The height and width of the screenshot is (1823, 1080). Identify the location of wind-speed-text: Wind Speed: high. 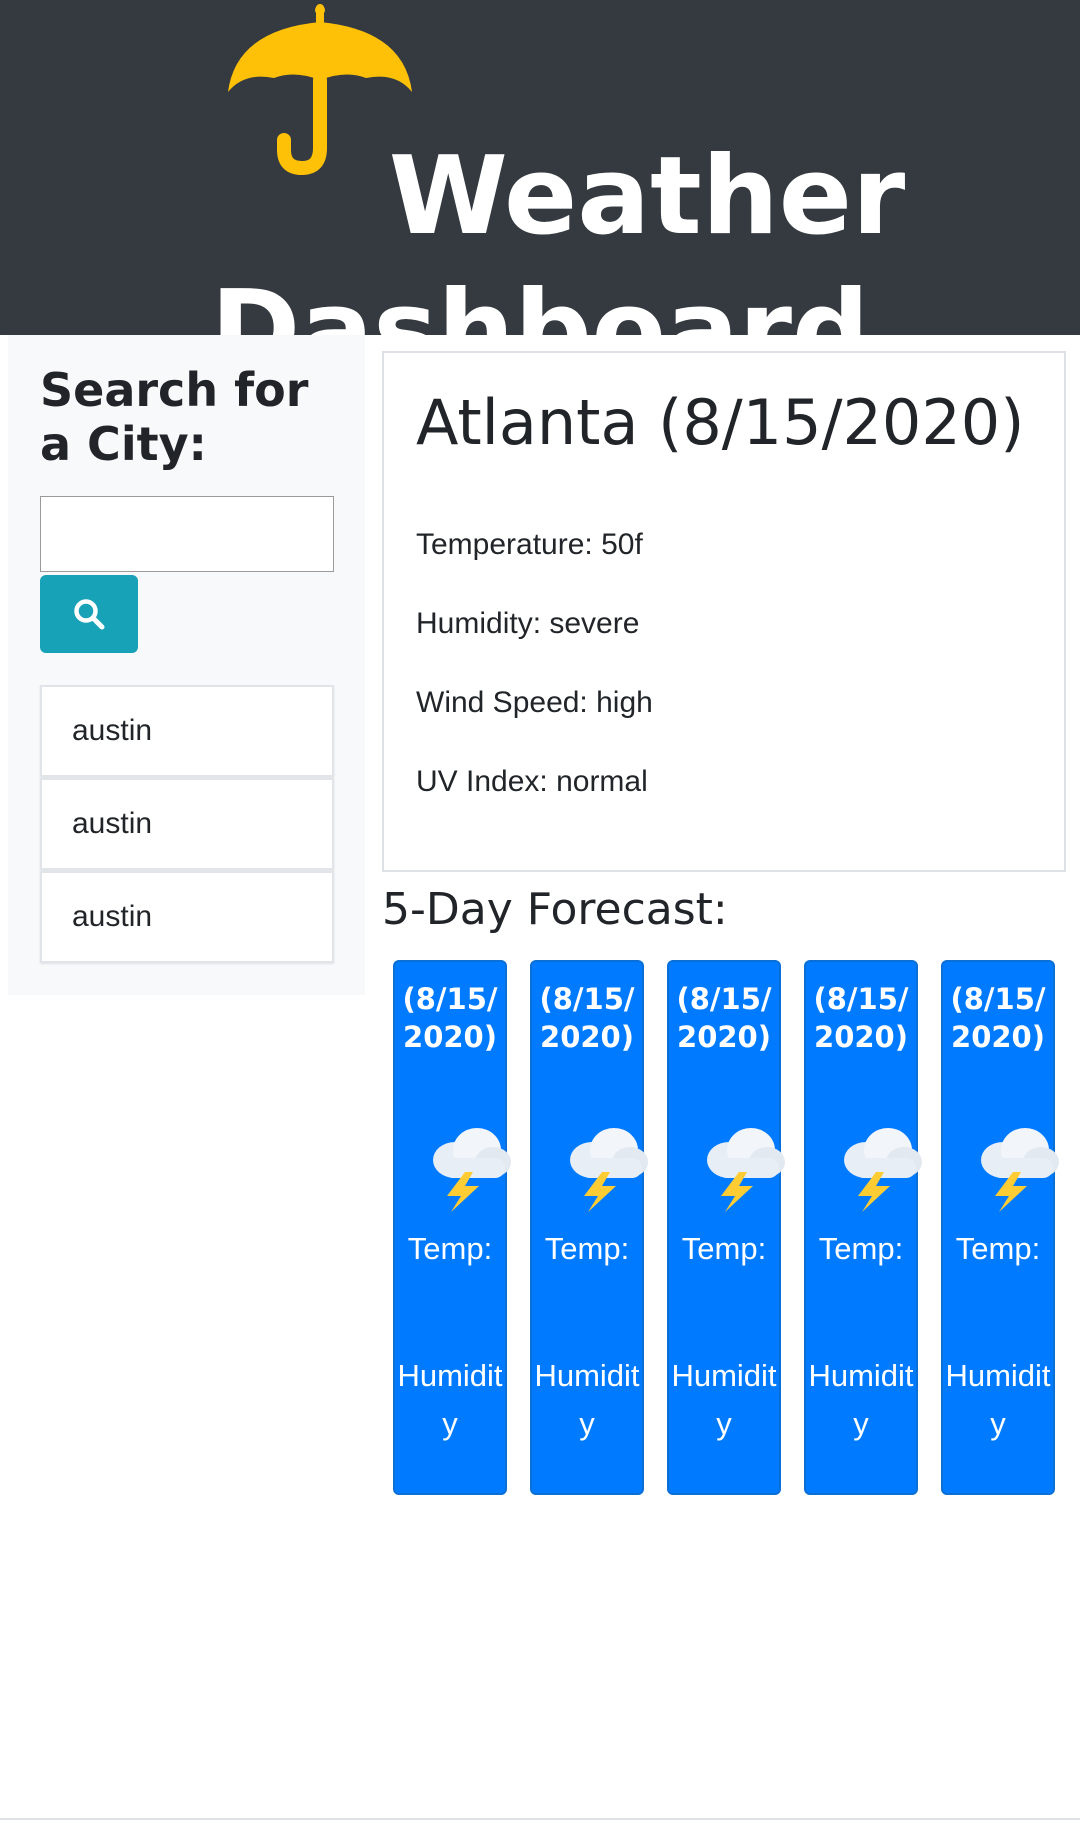
(534, 702).